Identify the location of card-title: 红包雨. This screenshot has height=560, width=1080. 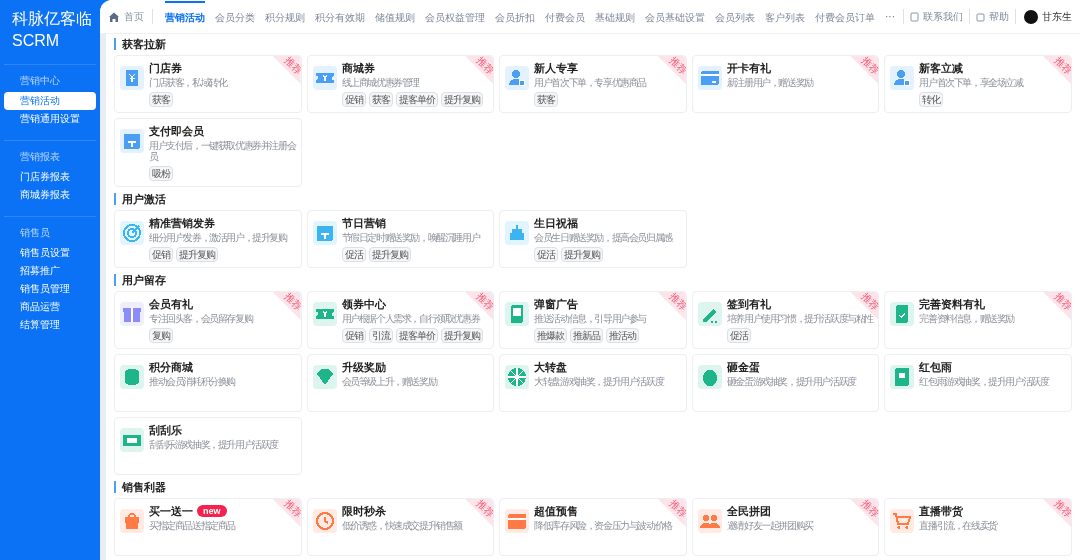
(936, 367).